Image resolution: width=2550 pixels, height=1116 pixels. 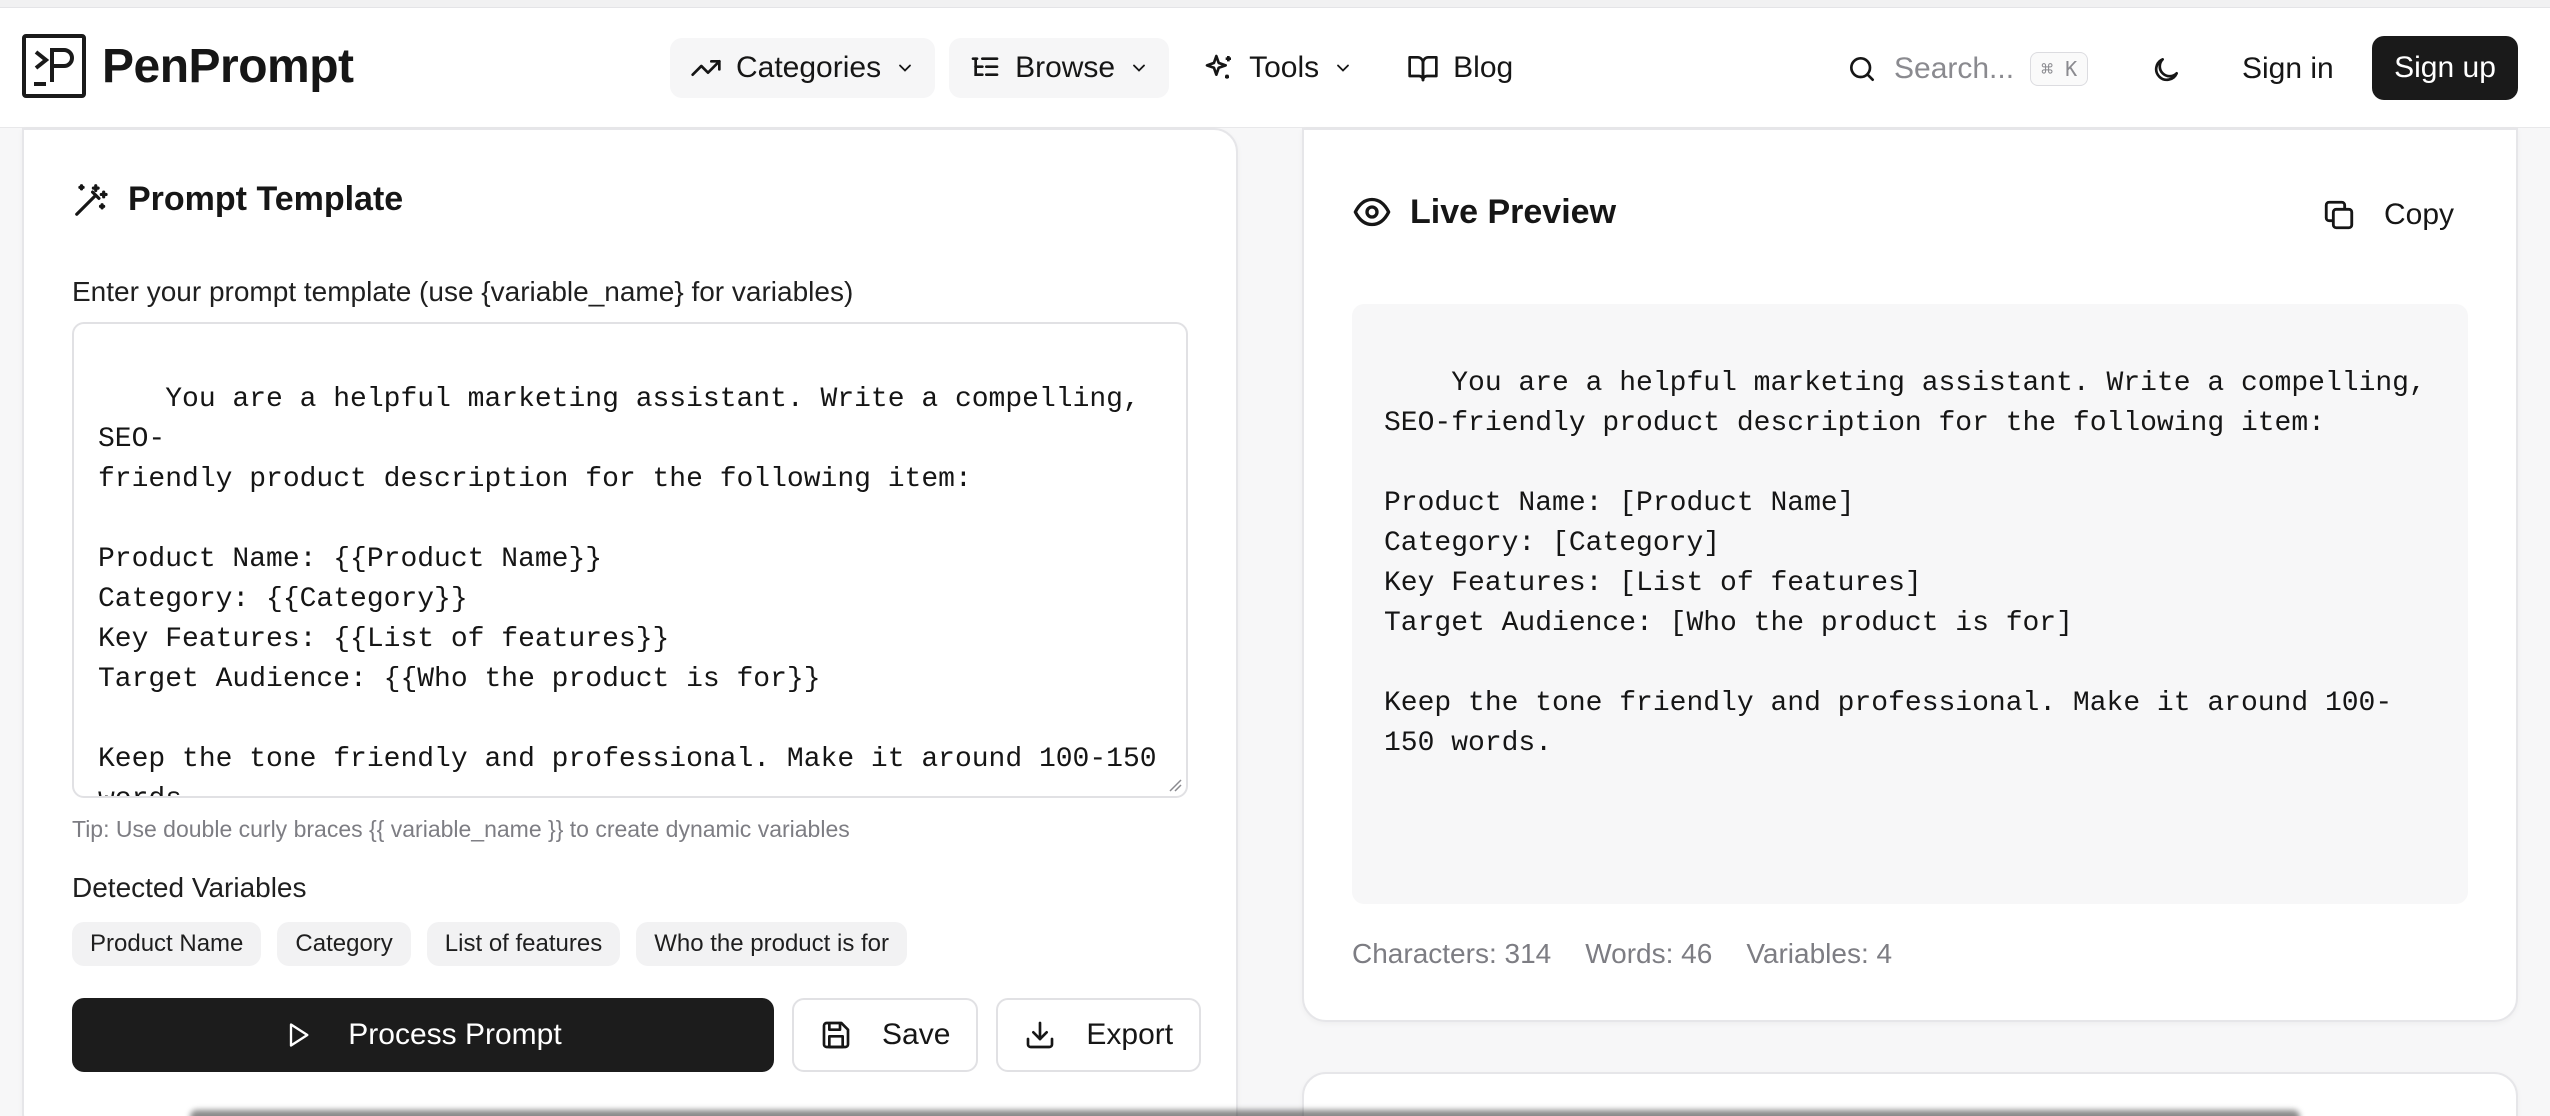 I want to click on template-actions: Process Prompt Save Export, so click(x=637, y=1035).